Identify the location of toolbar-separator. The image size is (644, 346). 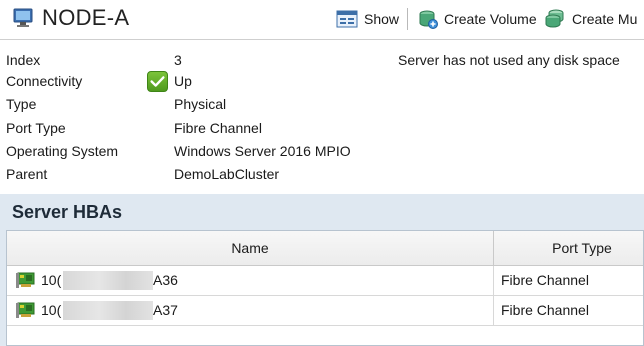
(407, 19).